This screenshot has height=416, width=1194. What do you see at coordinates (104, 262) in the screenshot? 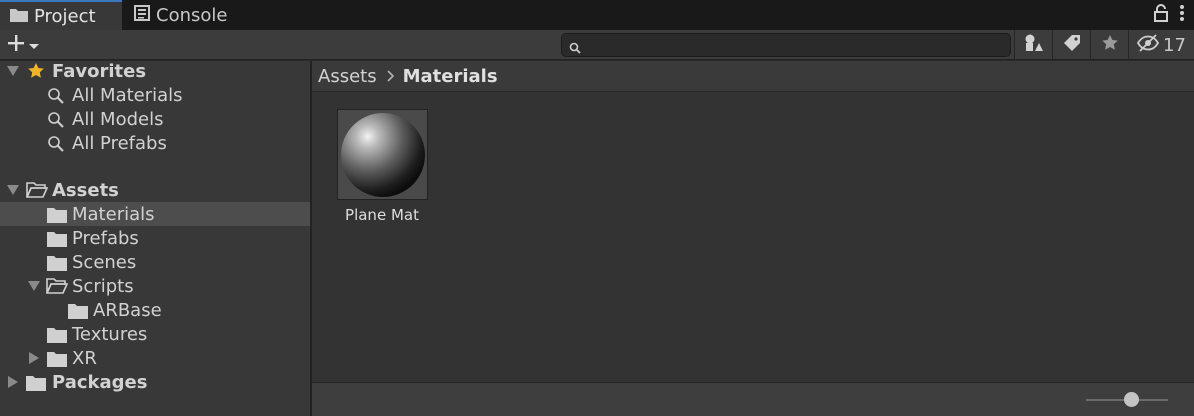
I see `tree-item-label: Scenes` at bounding box center [104, 262].